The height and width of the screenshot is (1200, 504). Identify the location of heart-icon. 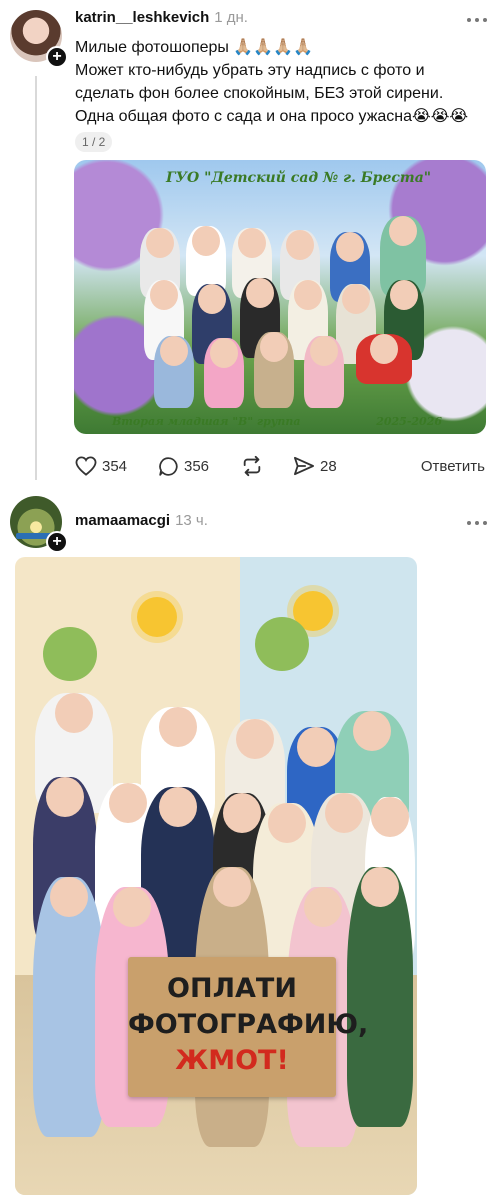
(86, 466).